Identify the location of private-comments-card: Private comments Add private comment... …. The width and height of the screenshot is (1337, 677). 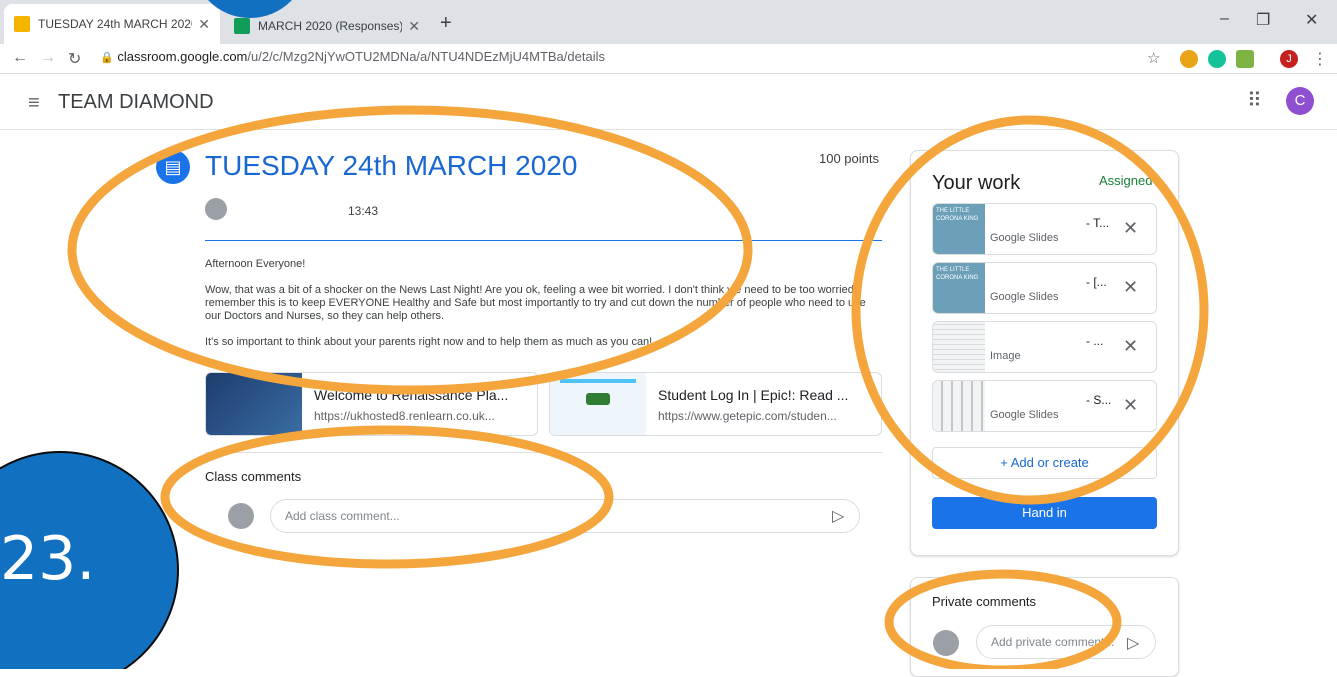
(1044, 627).